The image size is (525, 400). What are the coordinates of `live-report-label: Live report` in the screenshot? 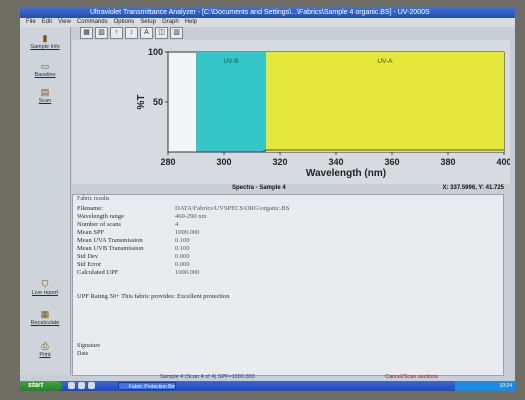 It's located at (45, 293).